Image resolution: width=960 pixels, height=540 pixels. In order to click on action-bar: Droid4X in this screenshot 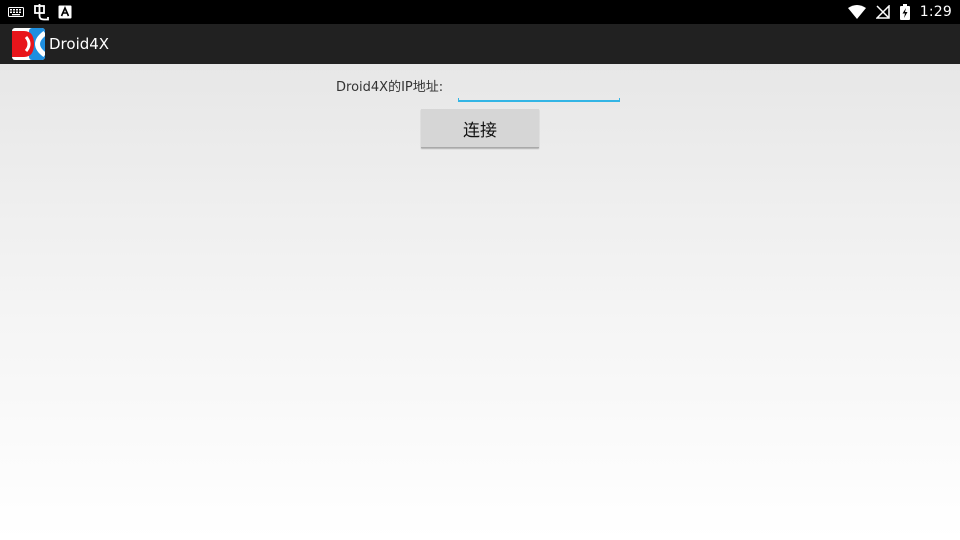, I will do `click(480, 44)`.